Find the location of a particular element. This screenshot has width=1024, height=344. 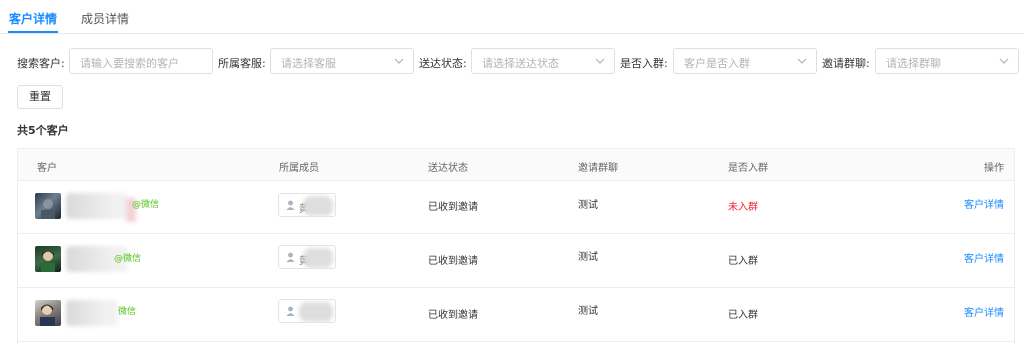

tab-customer-details: 客户详情 is located at coordinates (33, 18).